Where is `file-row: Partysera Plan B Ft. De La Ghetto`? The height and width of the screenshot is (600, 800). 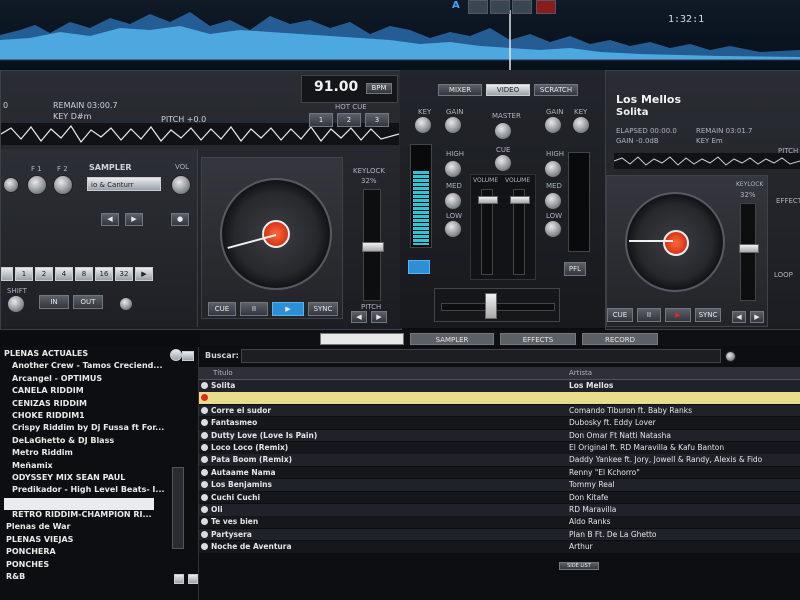 file-row: Partysera Plan B Ft. De La Ghetto is located at coordinates (499, 534).